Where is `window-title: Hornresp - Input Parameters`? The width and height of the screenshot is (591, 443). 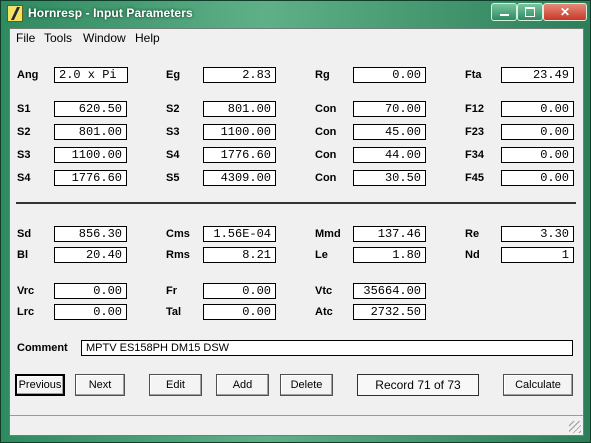
window-title: Hornresp - Input Parameters is located at coordinates (110, 13).